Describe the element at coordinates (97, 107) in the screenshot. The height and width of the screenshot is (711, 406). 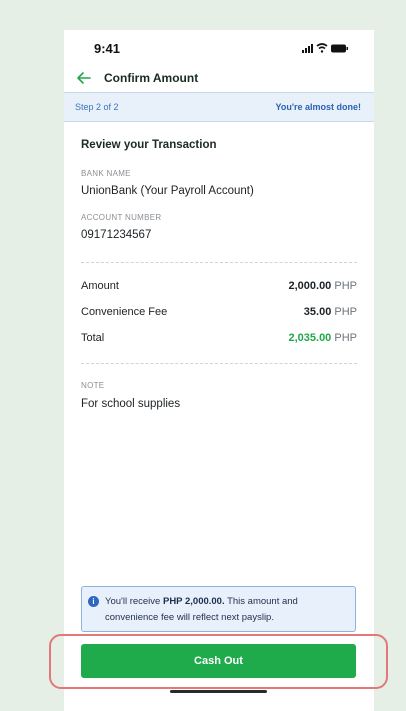
I see `step-indicator: Step 2 of 2` at that location.